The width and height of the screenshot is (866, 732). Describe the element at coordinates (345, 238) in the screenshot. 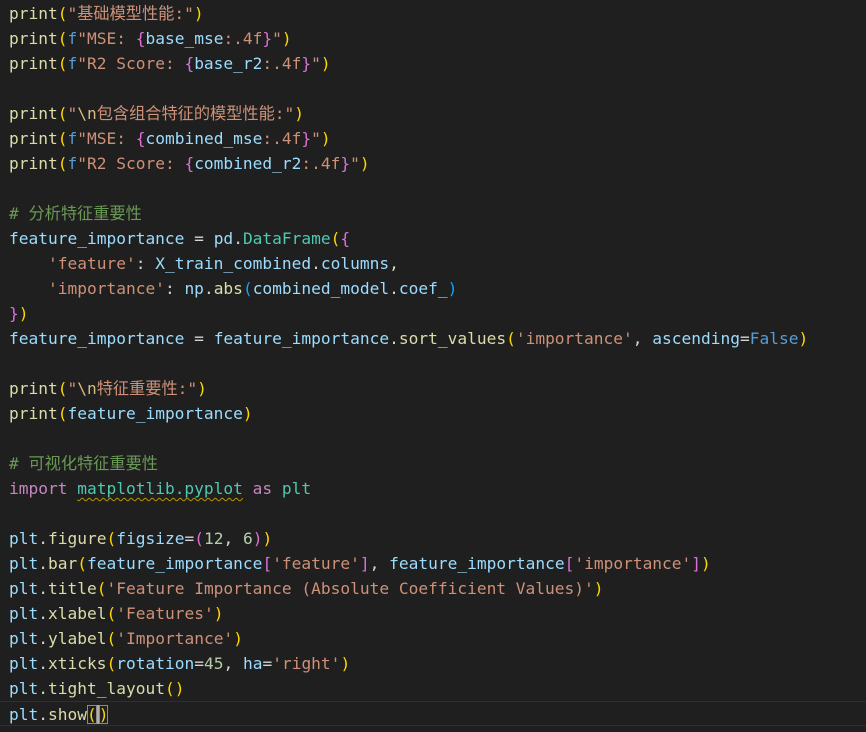

I see `code-token: {` at that location.